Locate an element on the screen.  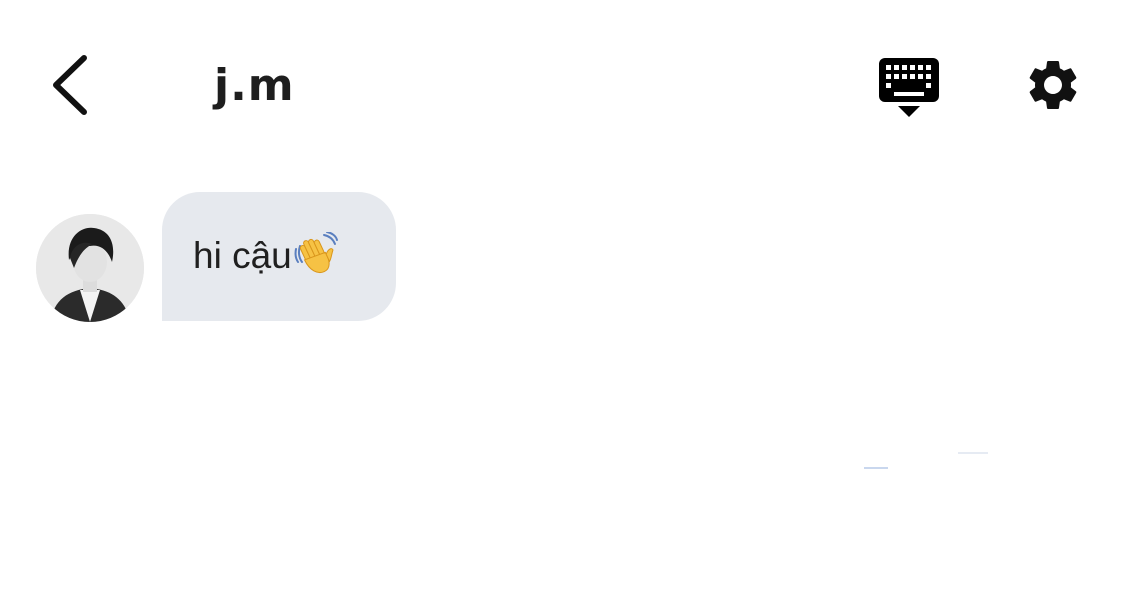
keyboard-hide-icon is located at coordinates (909, 87).